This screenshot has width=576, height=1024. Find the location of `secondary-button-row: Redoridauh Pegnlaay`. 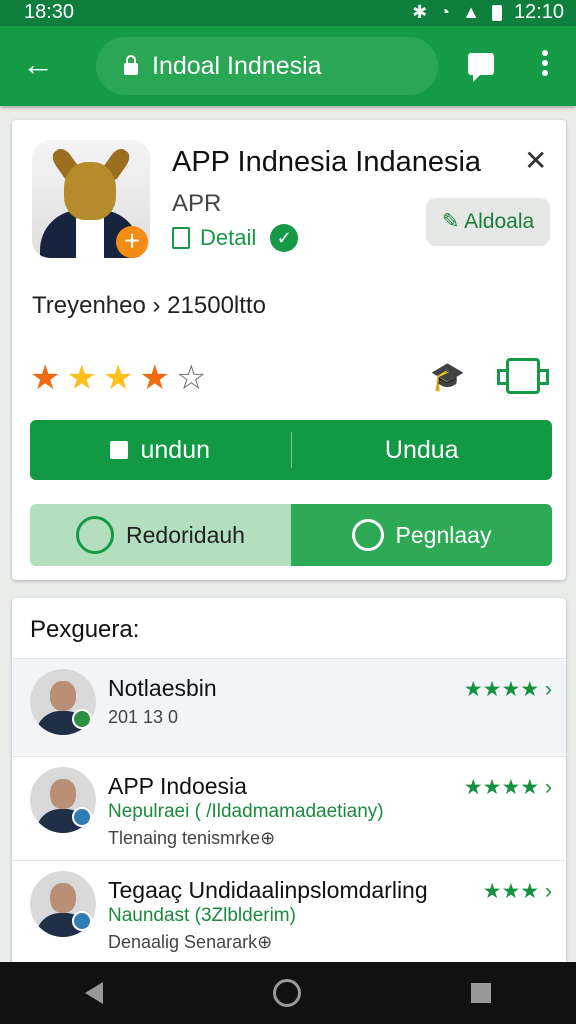

secondary-button-row: Redoridauh Pegnlaay is located at coordinates (291, 535).